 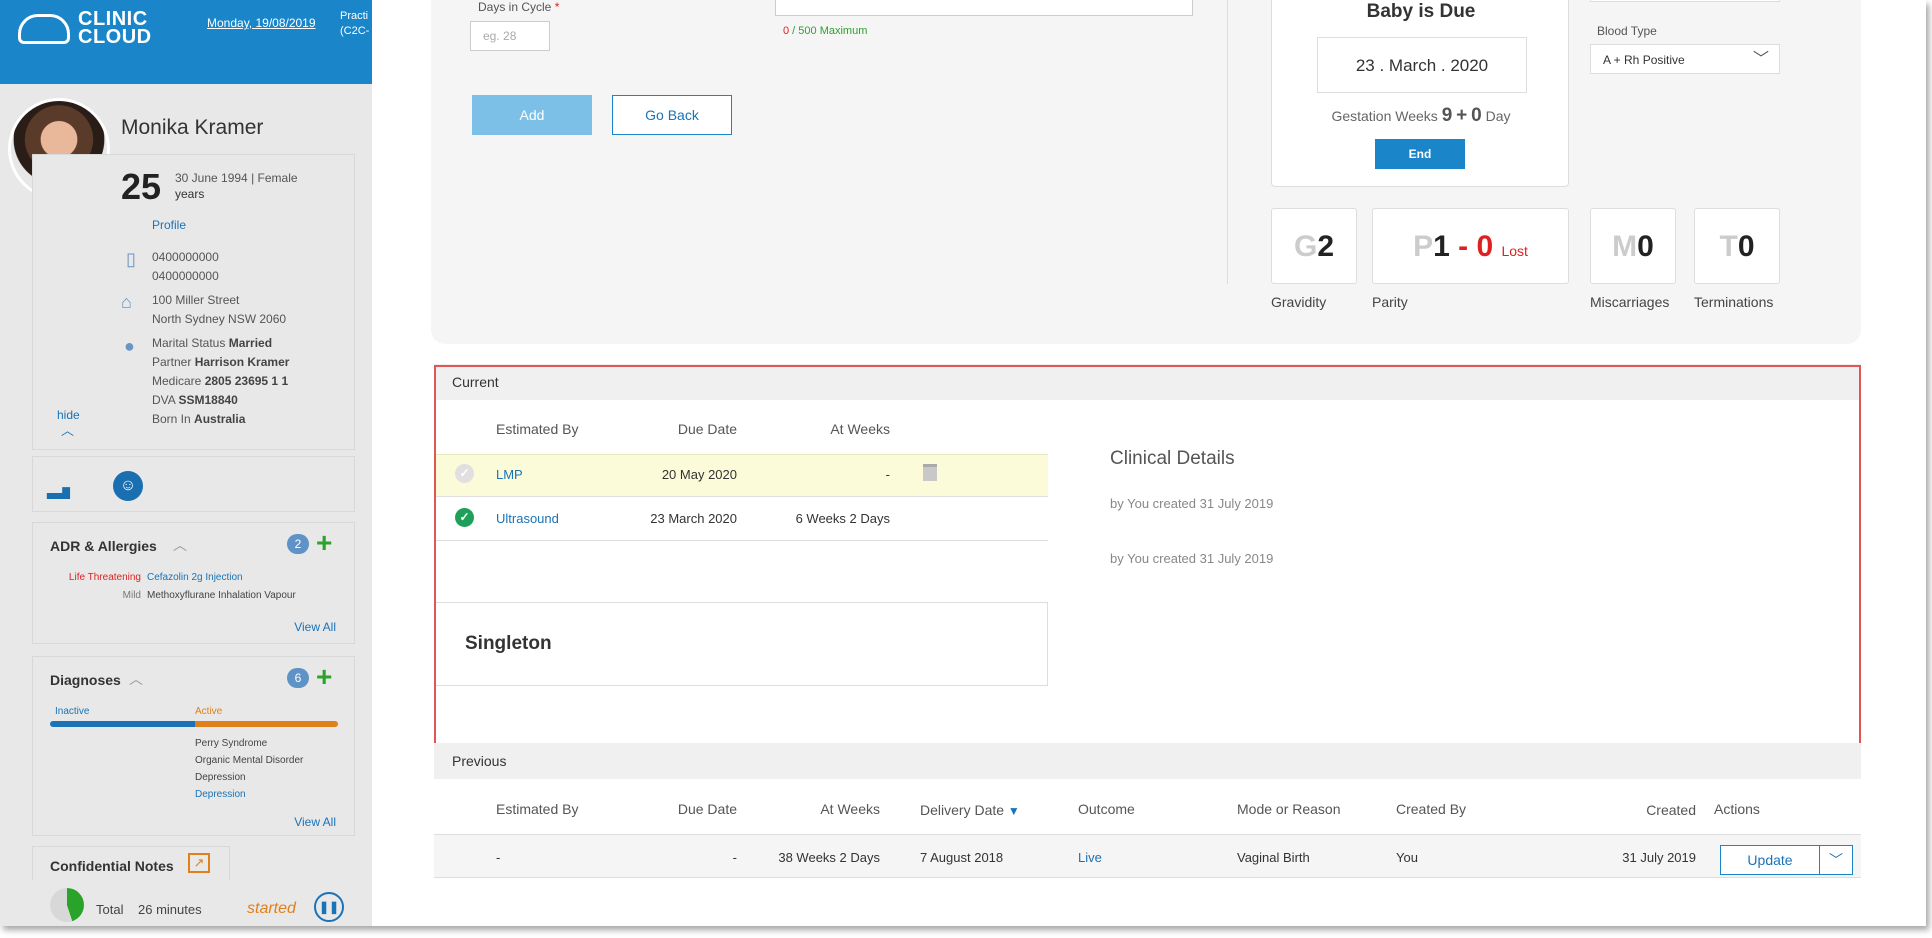 I want to click on external-link-icon: ↗, so click(x=199, y=863).